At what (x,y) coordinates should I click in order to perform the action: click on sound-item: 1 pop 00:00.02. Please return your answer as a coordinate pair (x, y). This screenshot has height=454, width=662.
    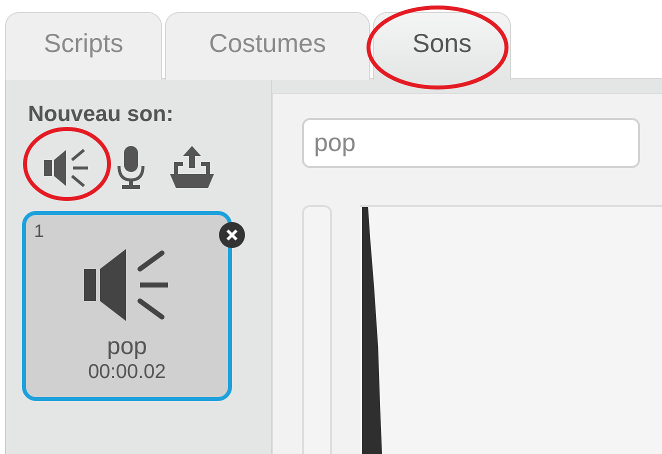
    Looking at the image, I should click on (127, 306).